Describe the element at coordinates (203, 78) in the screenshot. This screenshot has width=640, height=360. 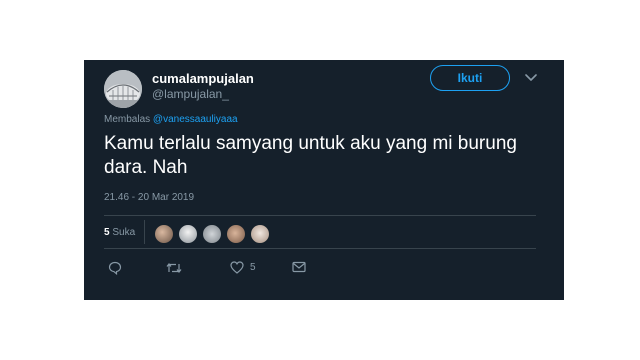
I see `author-name: cumalampujalan` at that location.